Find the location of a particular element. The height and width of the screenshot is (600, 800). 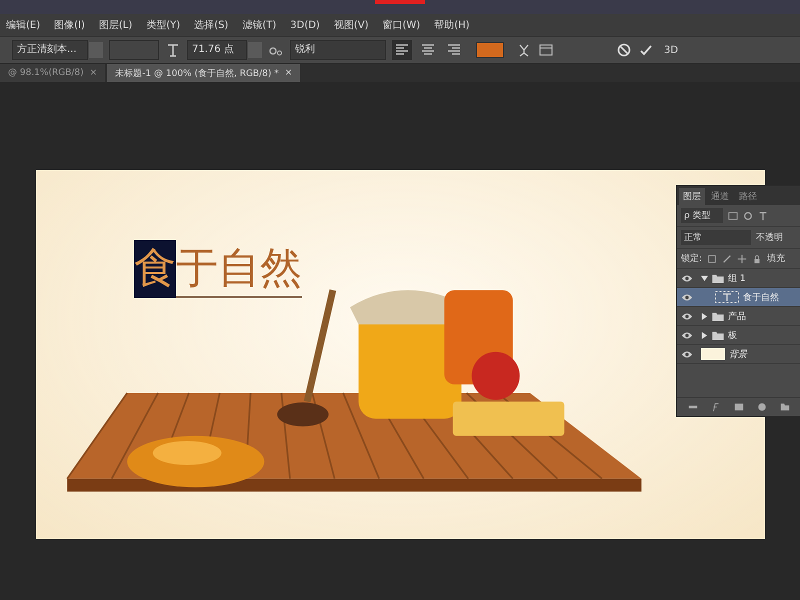

opacity-label: 不透明 is located at coordinates (769, 238).